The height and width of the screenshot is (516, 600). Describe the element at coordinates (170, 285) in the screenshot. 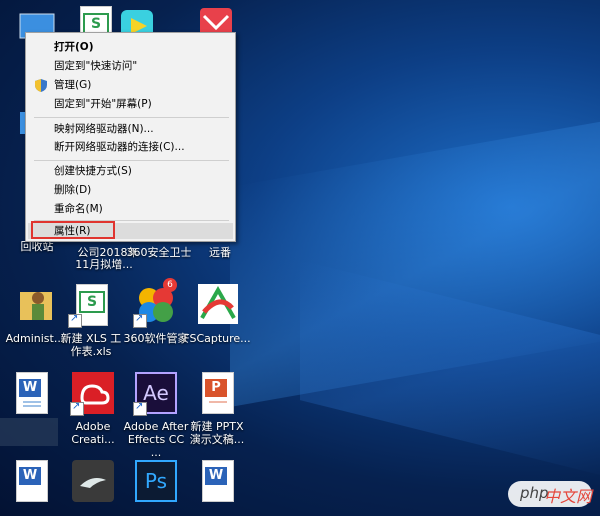

I see `notification-badge: 6` at that location.